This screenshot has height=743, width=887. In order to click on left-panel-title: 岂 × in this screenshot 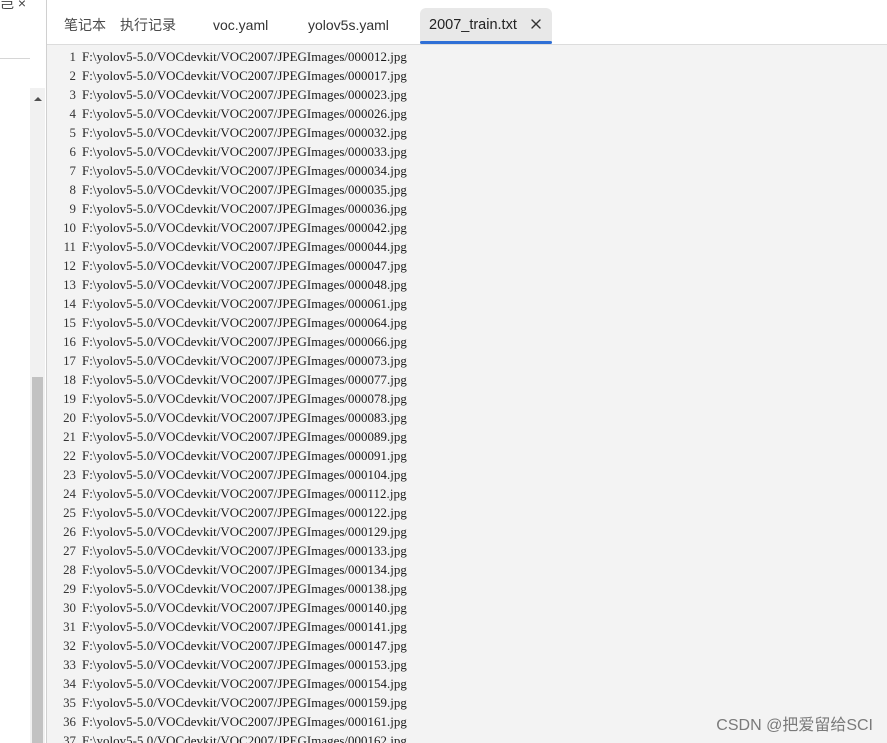, I will do `click(13, 6)`.